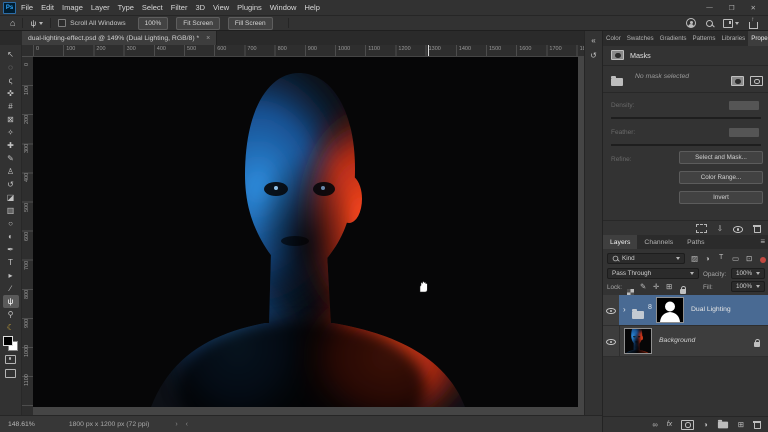 The width and height of the screenshot is (768, 432). What do you see at coordinates (669, 286) in the screenshot?
I see `lock-artboard-icon: ⊞` at bounding box center [669, 286].